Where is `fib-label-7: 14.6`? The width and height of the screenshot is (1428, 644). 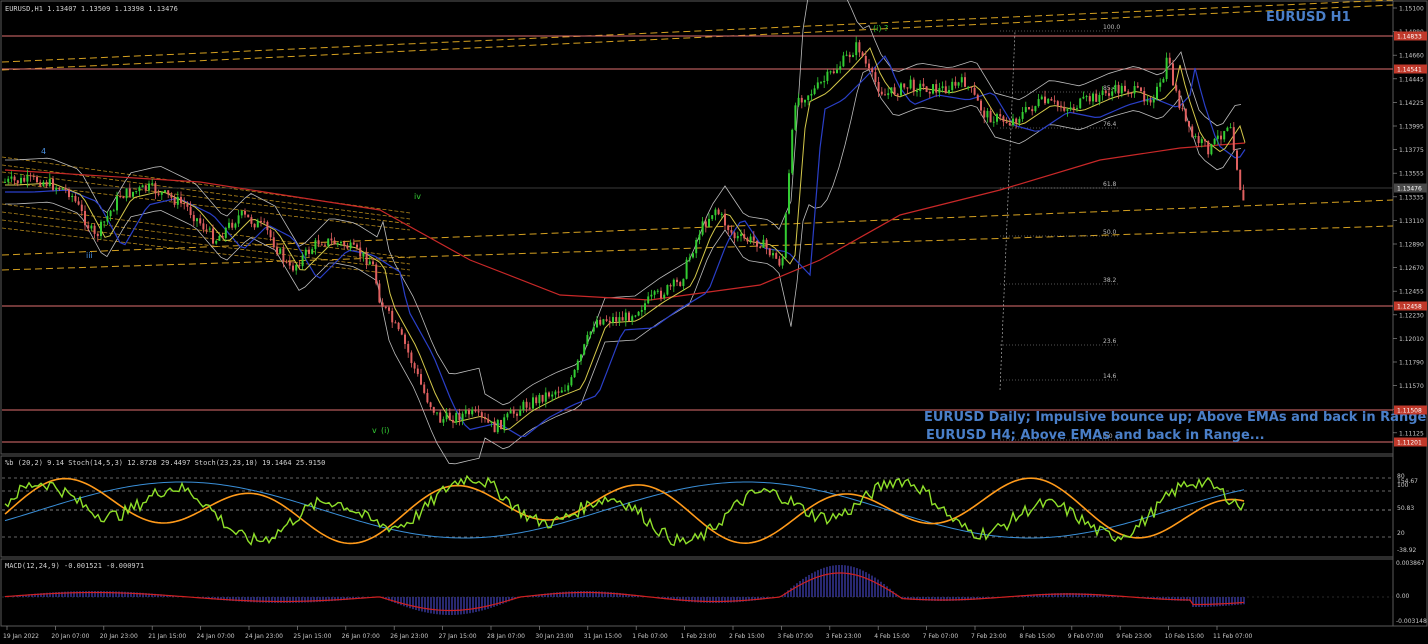
fib-label-7: 14.6 is located at coordinates (1110, 376).